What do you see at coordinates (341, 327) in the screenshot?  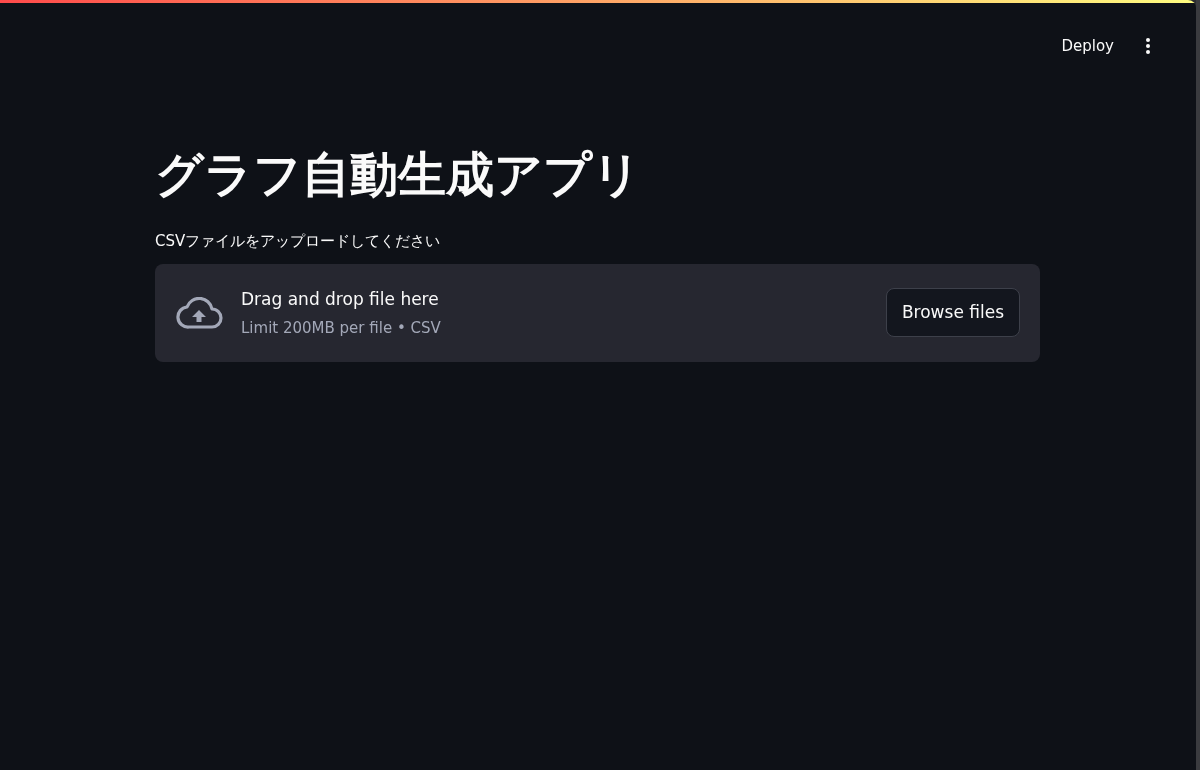 I see `file-limit-note: Limit 200MB per file • CSV` at bounding box center [341, 327].